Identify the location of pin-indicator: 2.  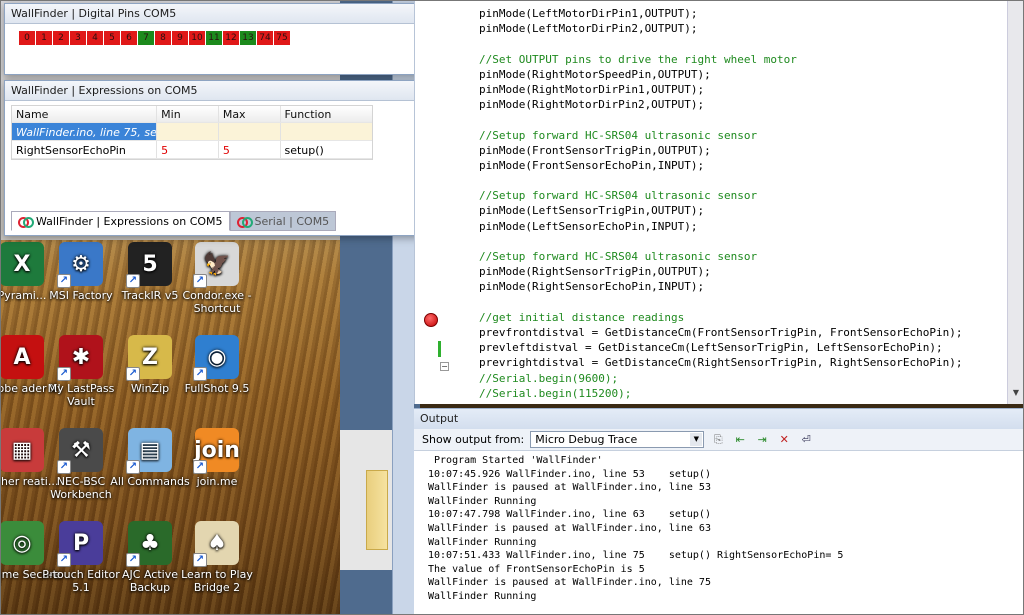
(61, 38).